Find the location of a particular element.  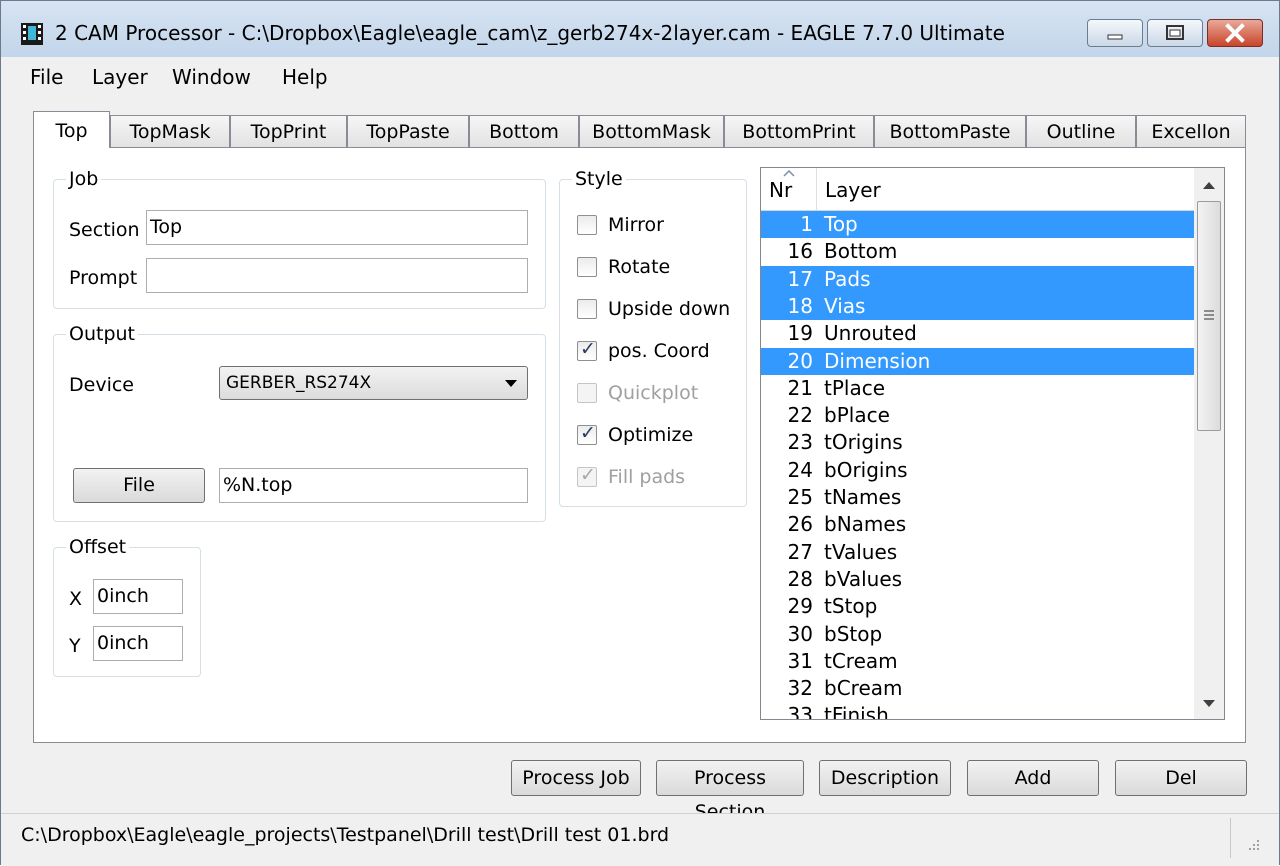

layer-list-header: Nr Layer is located at coordinates (977, 189).